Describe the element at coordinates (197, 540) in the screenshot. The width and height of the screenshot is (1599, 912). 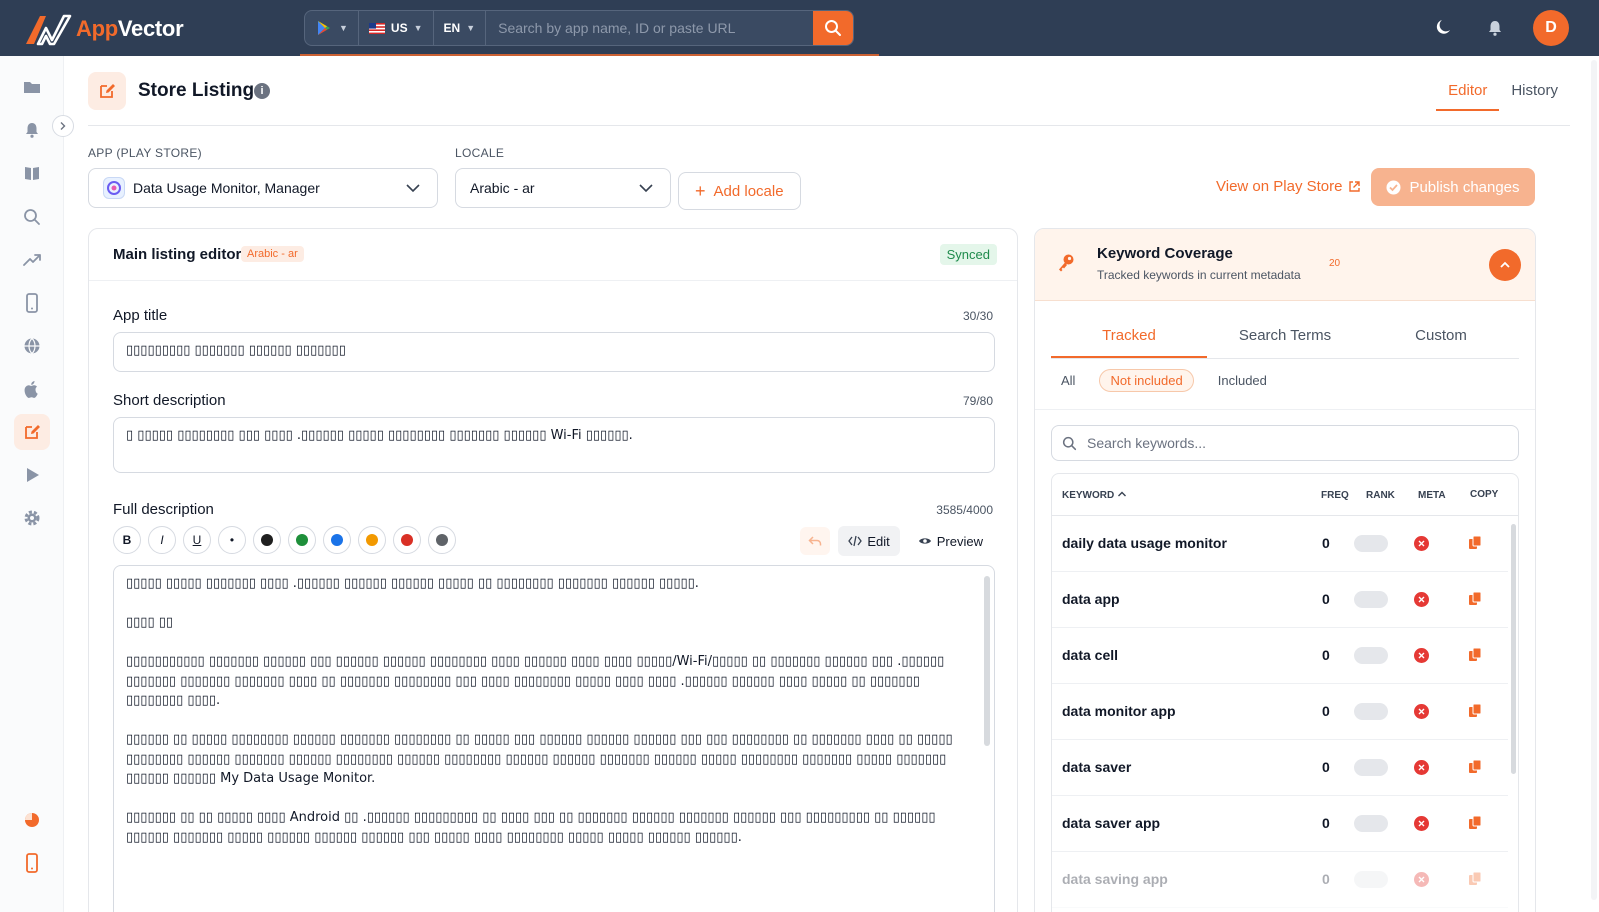
I see `underline-button: U` at that location.